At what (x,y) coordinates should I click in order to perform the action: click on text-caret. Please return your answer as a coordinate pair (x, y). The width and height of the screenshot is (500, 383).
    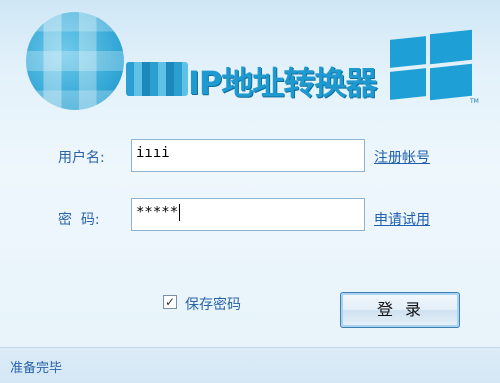
    Looking at the image, I should click on (180, 212).